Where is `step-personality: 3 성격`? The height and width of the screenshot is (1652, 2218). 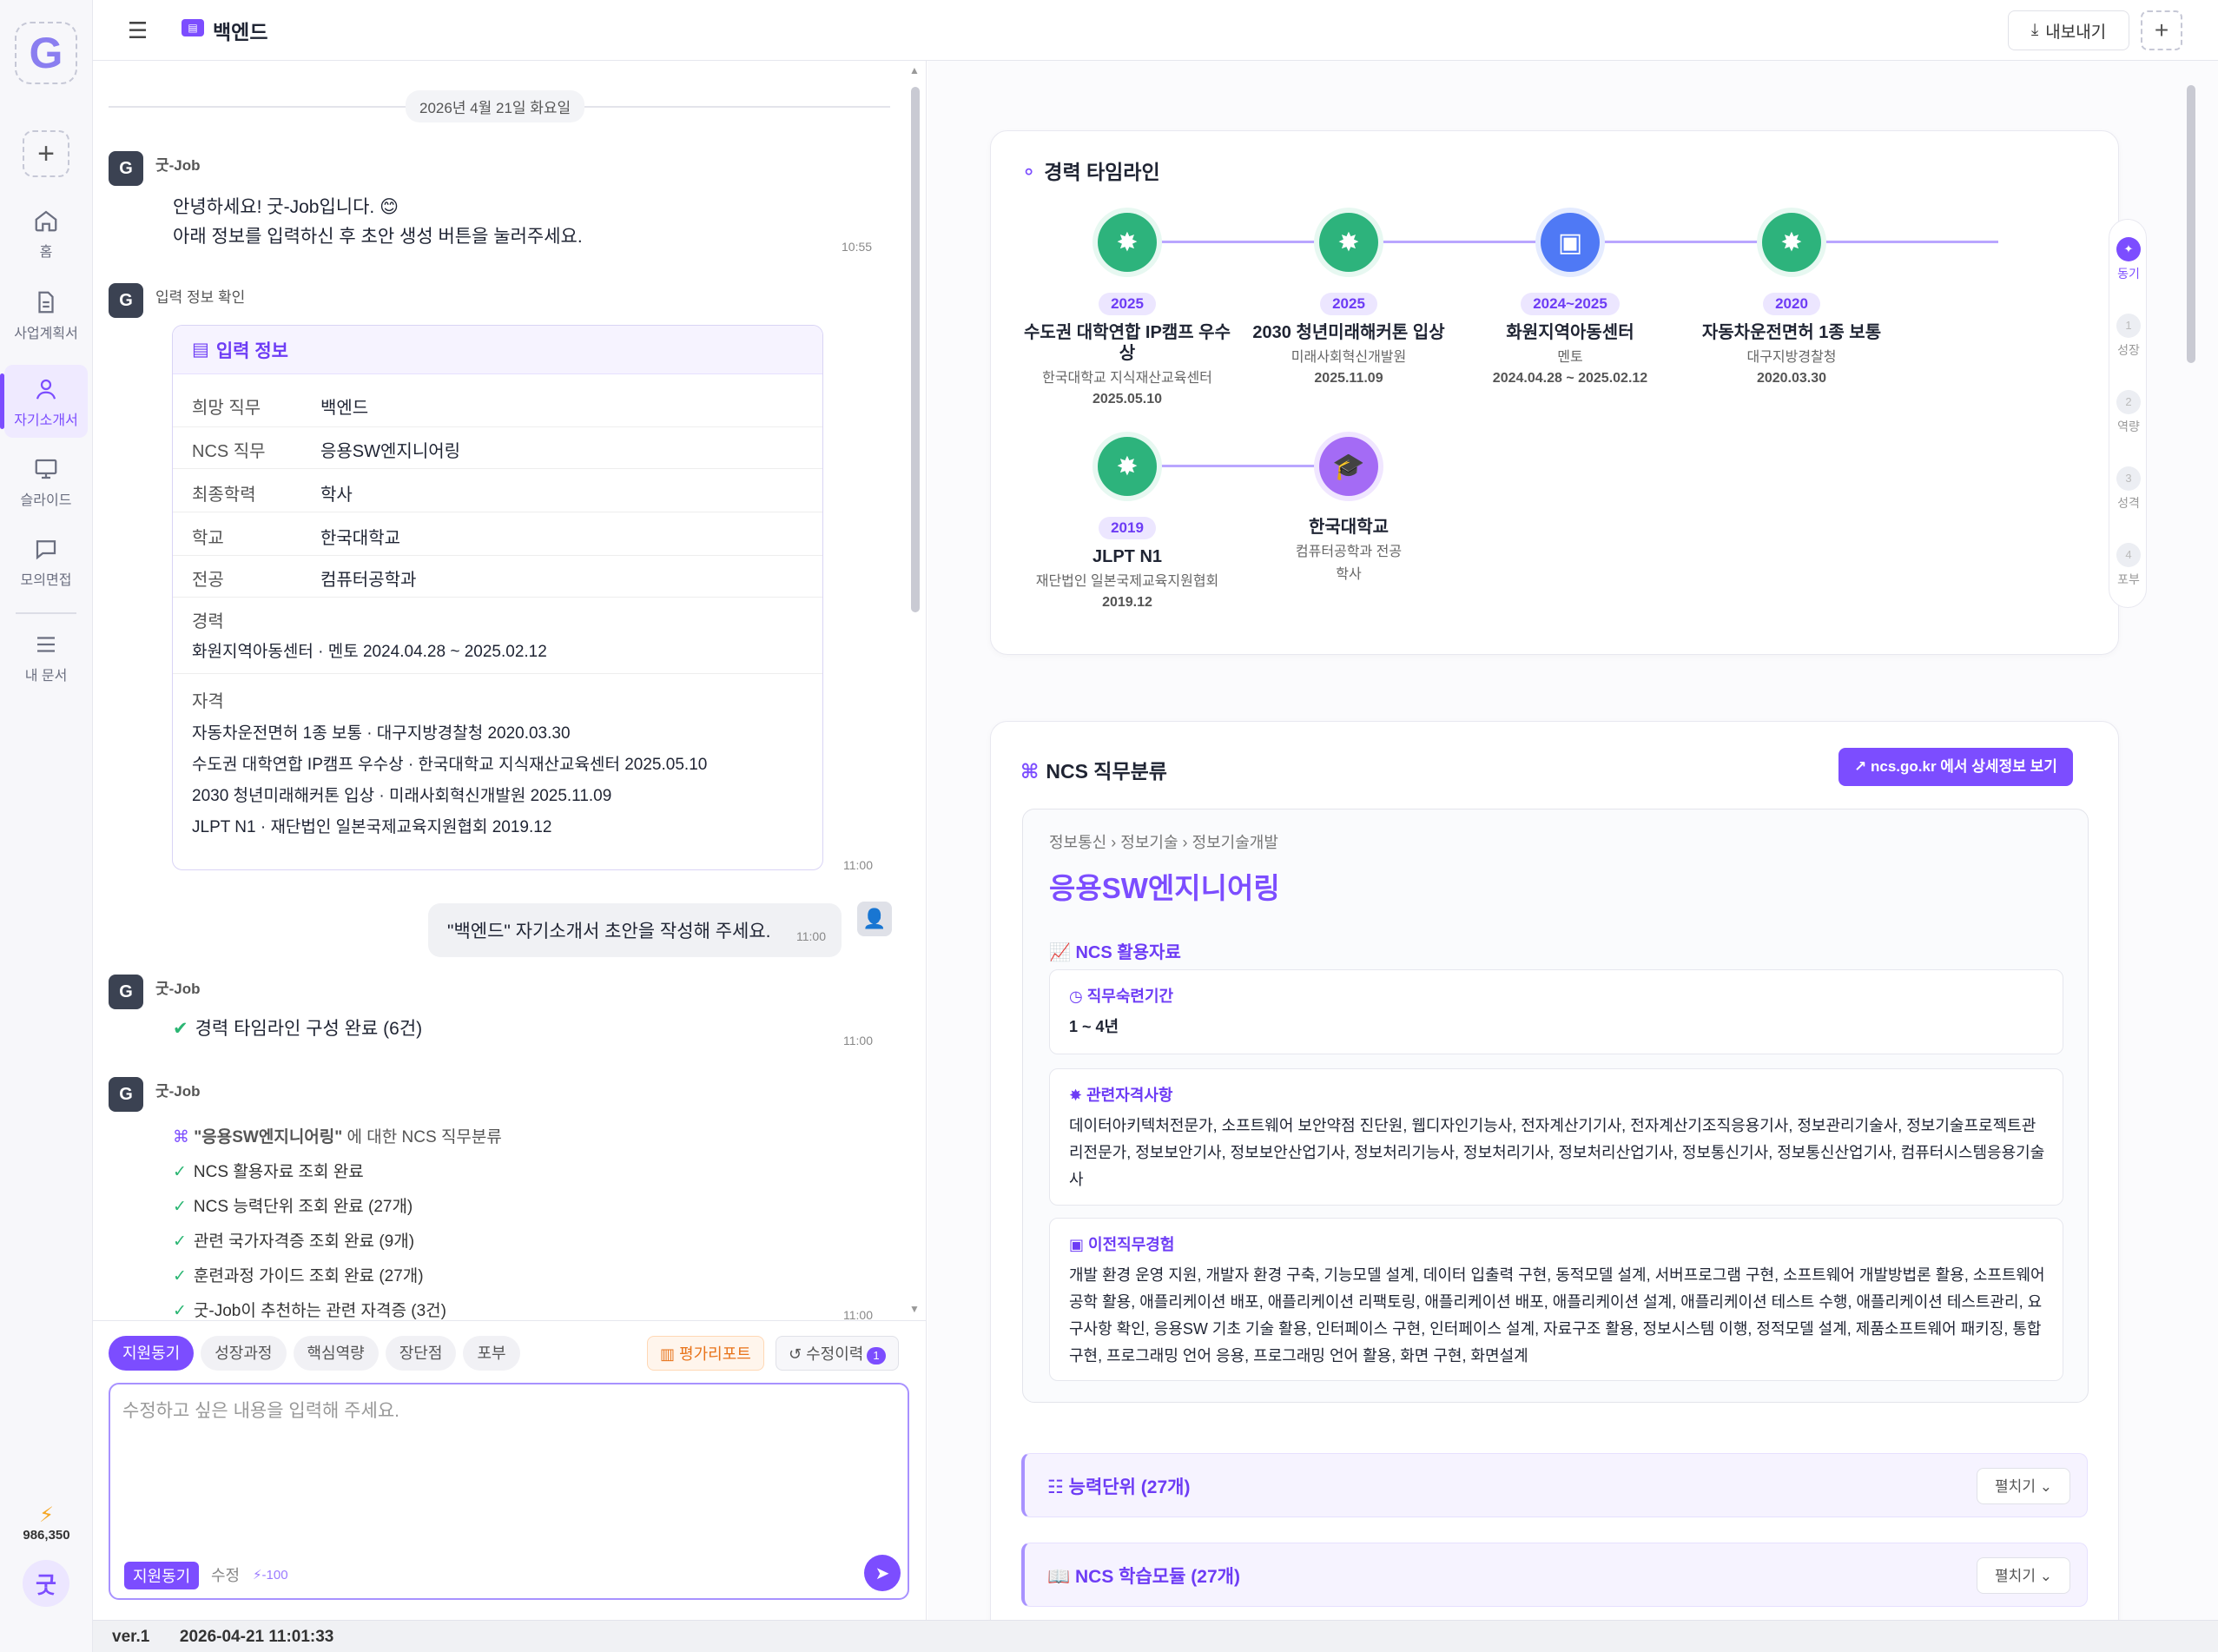 step-personality: 3 성격 is located at coordinates (2128, 489).